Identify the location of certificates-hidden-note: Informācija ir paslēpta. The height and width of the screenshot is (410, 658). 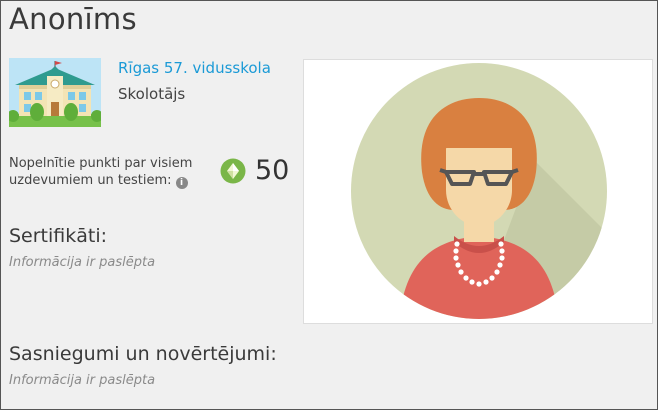
(82, 262).